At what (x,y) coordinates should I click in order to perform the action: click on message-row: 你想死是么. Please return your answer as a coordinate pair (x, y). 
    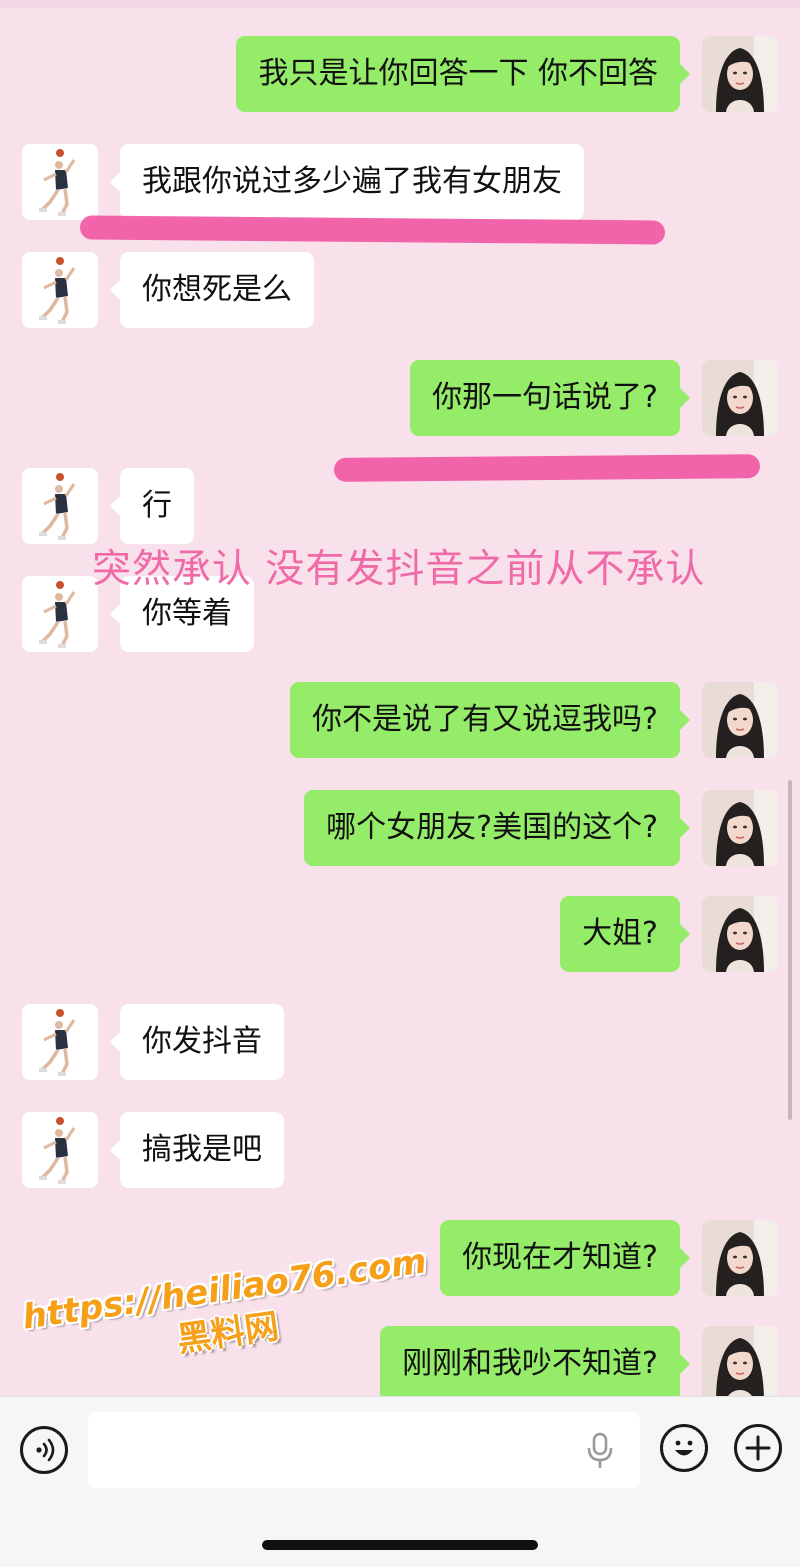
    Looking at the image, I should click on (168, 290).